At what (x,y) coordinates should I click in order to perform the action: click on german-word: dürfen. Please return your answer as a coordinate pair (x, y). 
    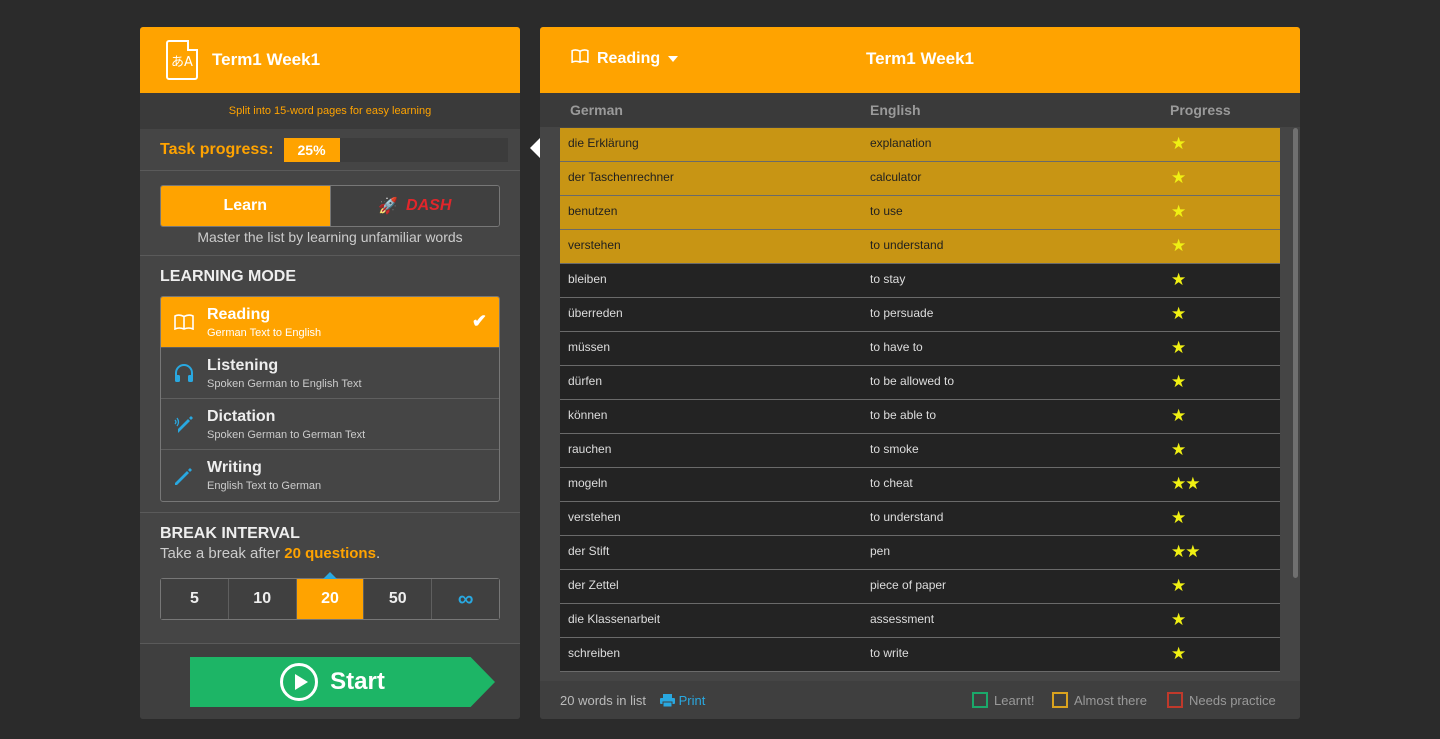
    Looking at the image, I should click on (585, 381).